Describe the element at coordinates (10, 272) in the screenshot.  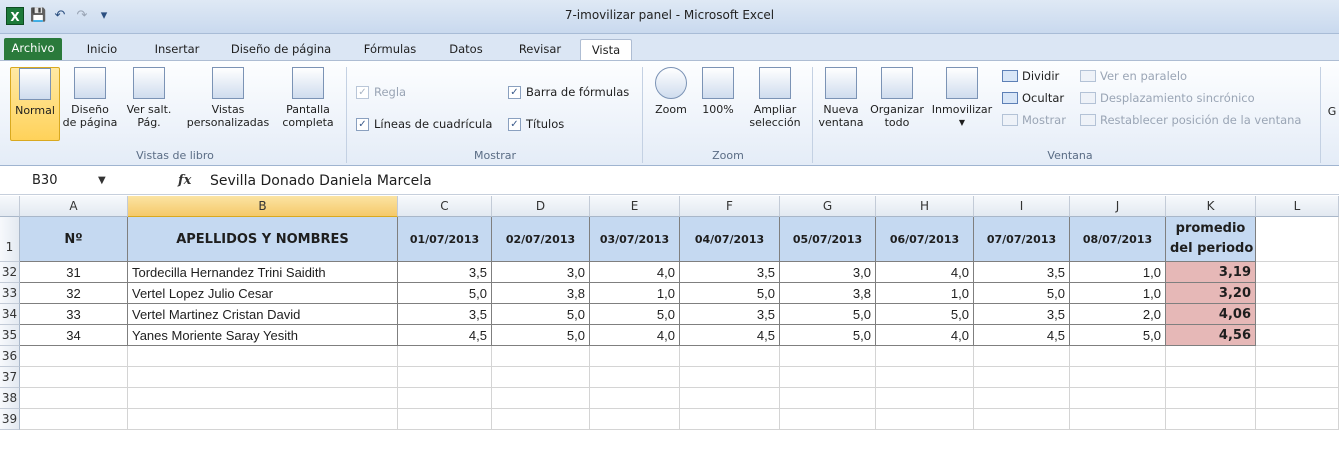
I see `row-header: 32` at that location.